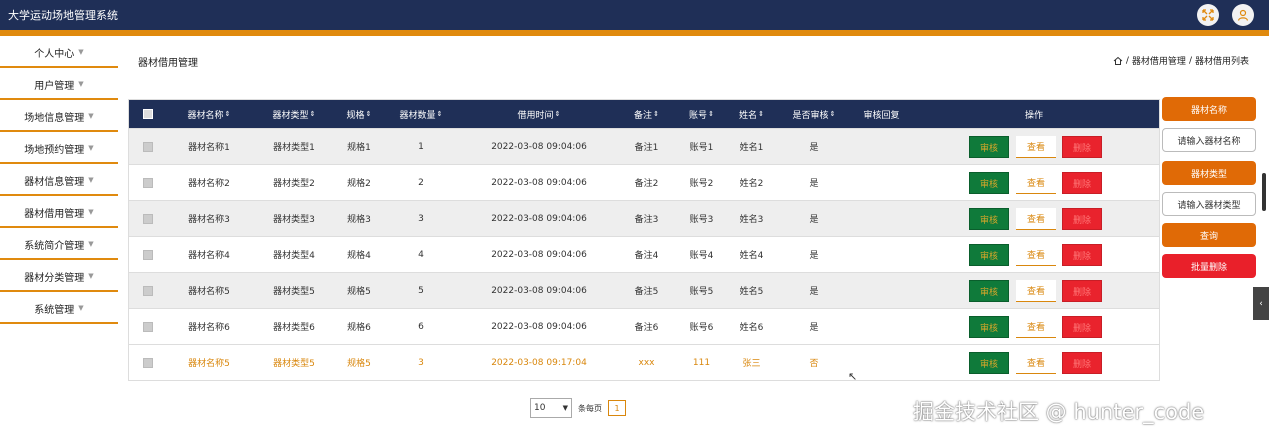 This screenshot has width=1269, height=440. I want to click on cell-account: 账号5, so click(701, 292).